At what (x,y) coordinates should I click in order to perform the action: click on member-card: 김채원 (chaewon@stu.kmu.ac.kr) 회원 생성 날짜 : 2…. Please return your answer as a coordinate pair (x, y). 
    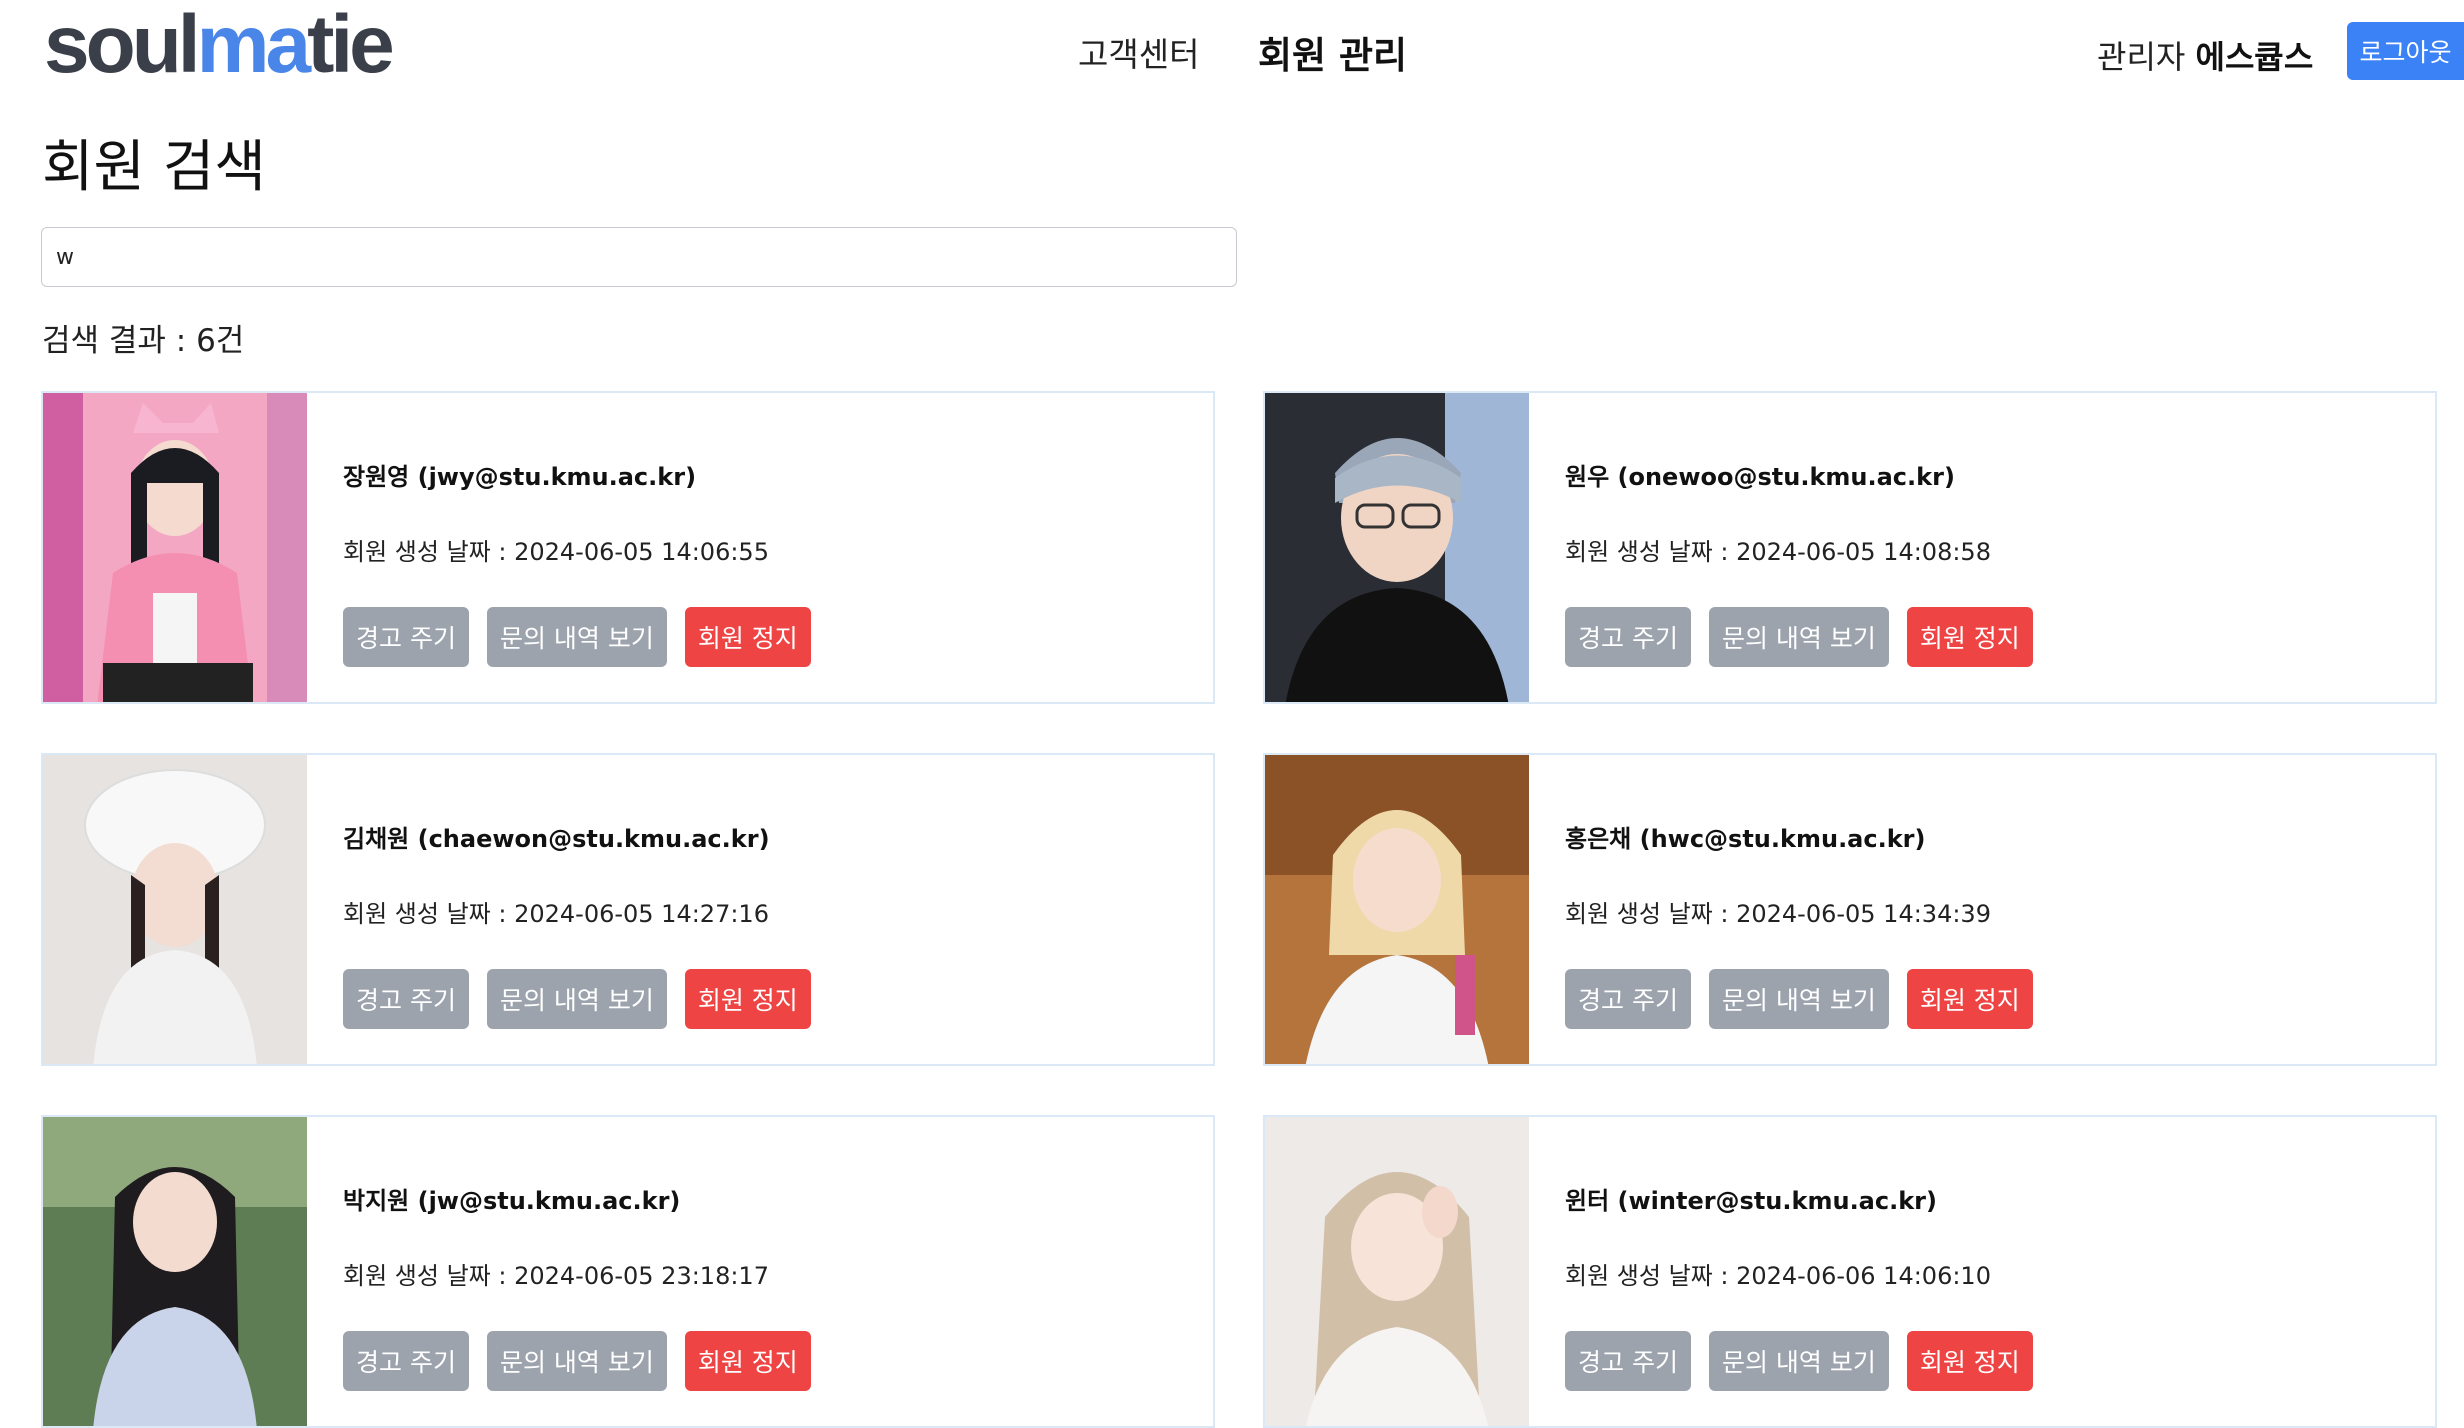
    Looking at the image, I should click on (628, 909).